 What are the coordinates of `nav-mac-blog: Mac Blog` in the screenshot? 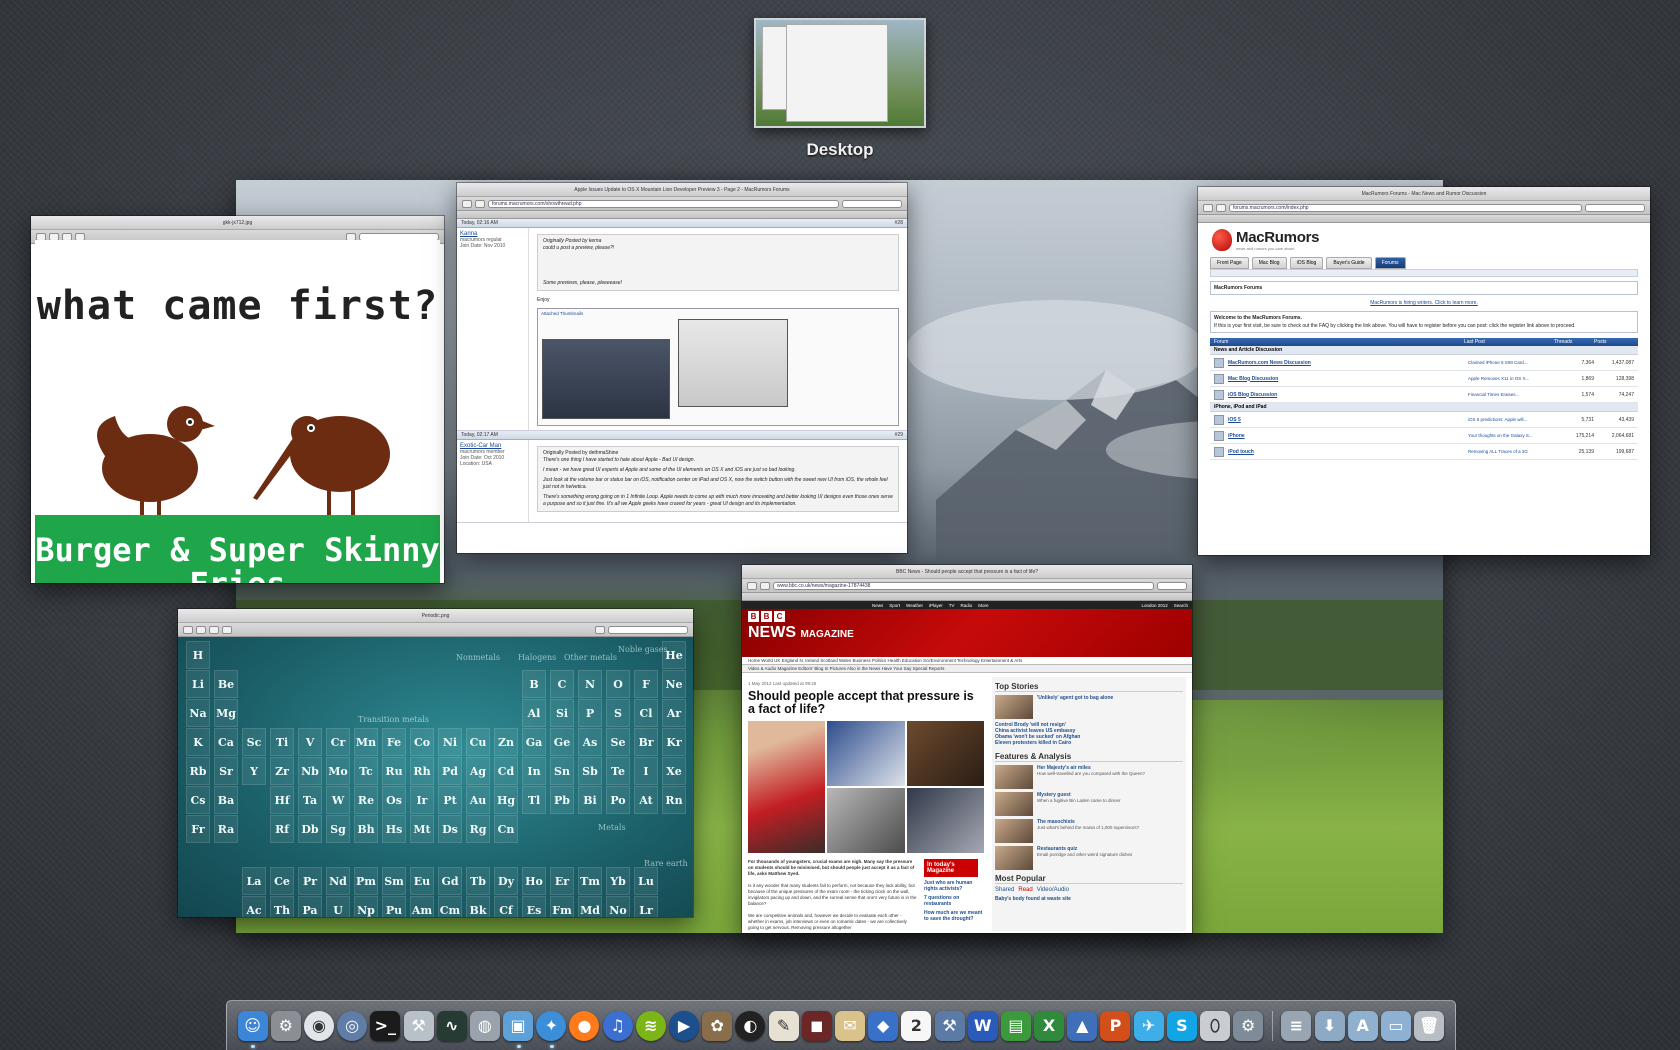 It's located at (1269, 263).